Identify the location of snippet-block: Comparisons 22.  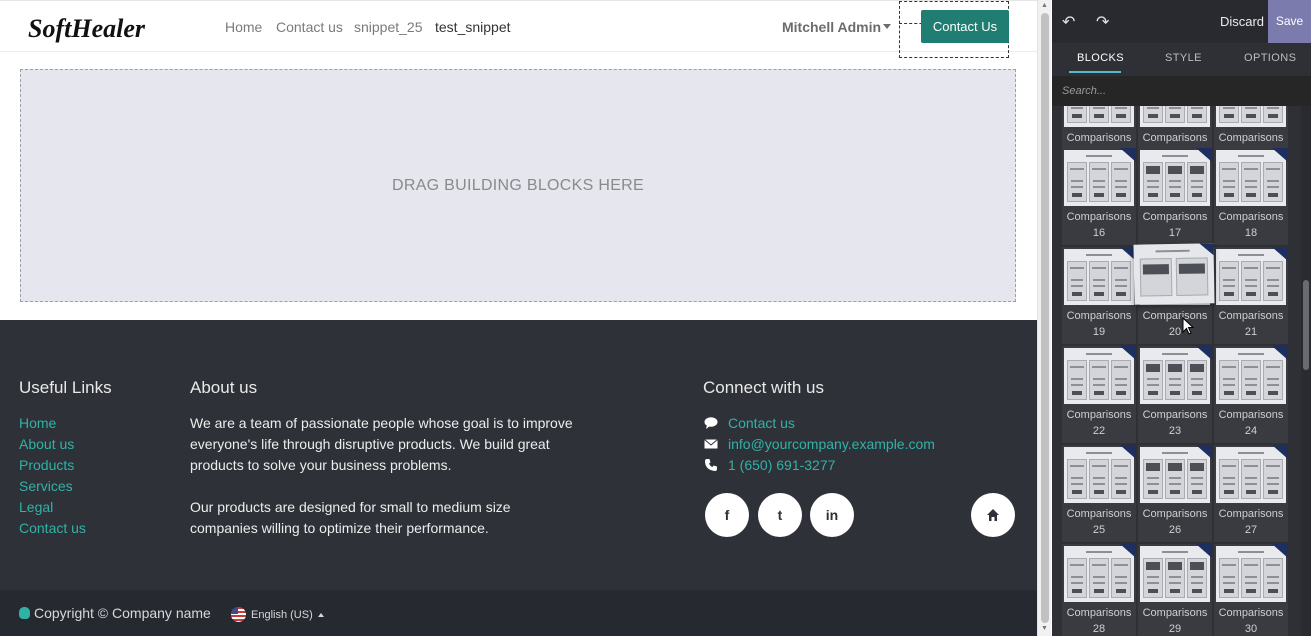
(1099, 394).